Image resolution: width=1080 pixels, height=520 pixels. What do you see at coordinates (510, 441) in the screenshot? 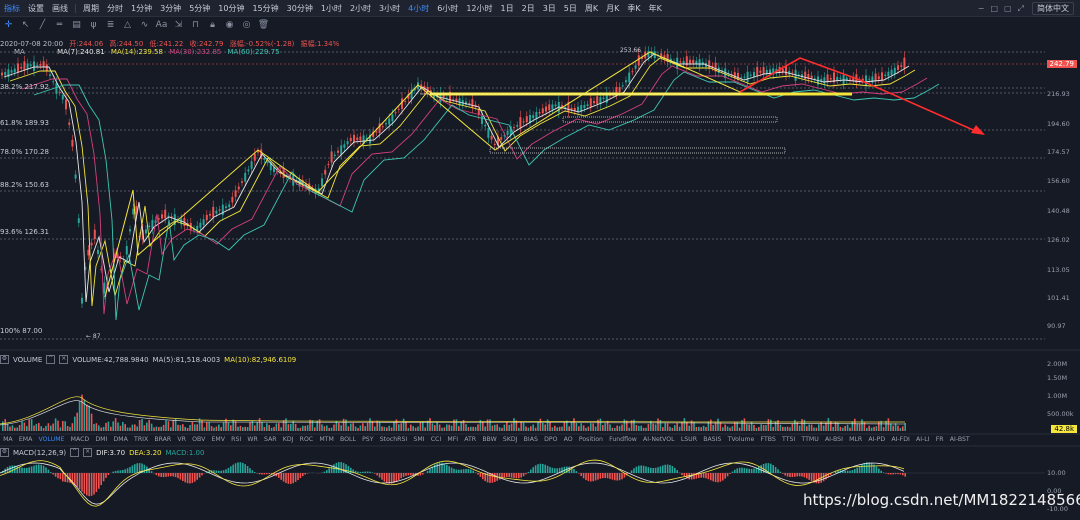
I see `indicator-tab: SKDJ` at bounding box center [510, 441].